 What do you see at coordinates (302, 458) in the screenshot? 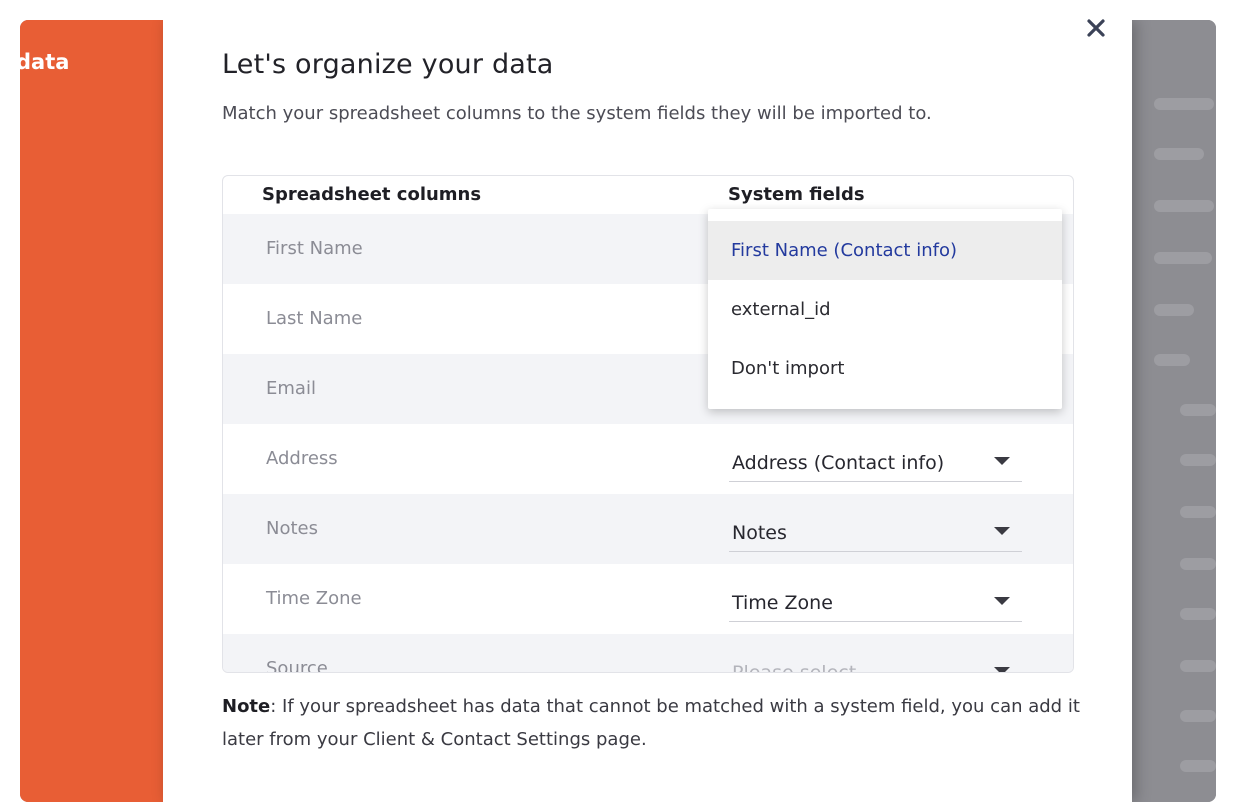
I see `column-name: Address` at bounding box center [302, 458].